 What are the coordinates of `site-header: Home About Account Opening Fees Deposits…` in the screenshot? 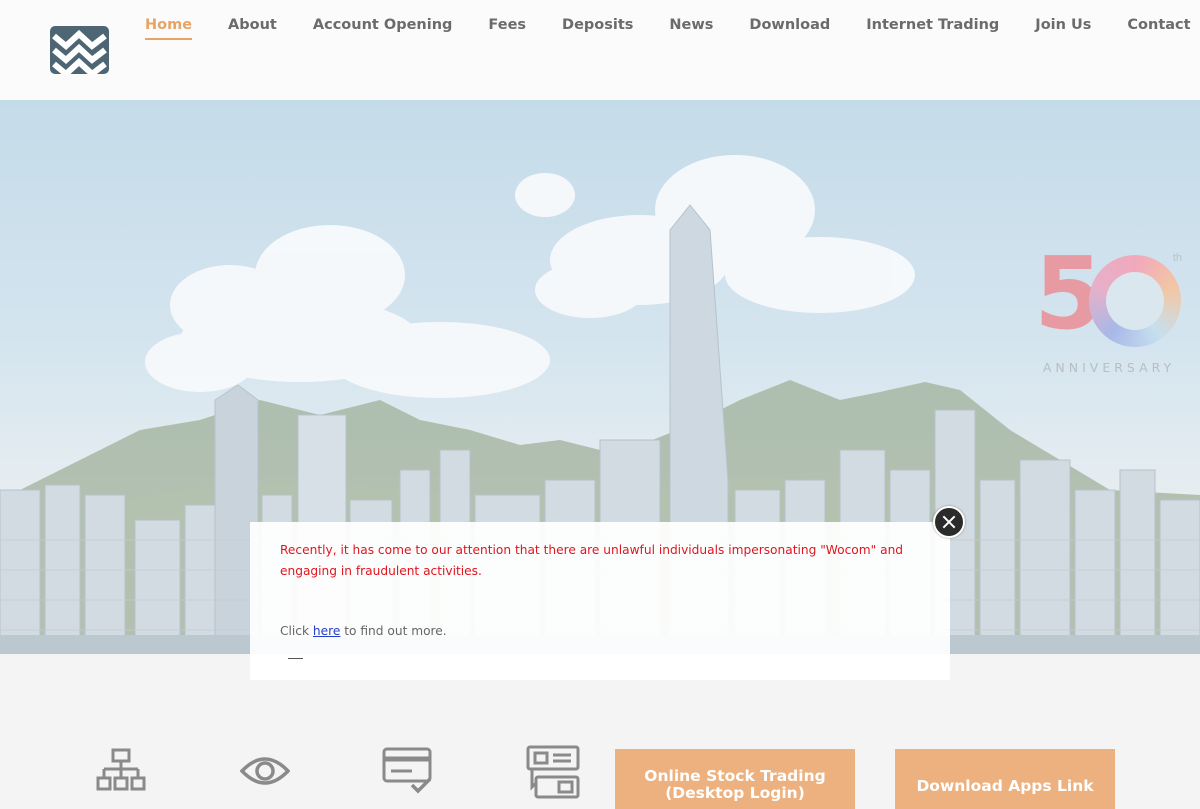 It's located at (600, 50).